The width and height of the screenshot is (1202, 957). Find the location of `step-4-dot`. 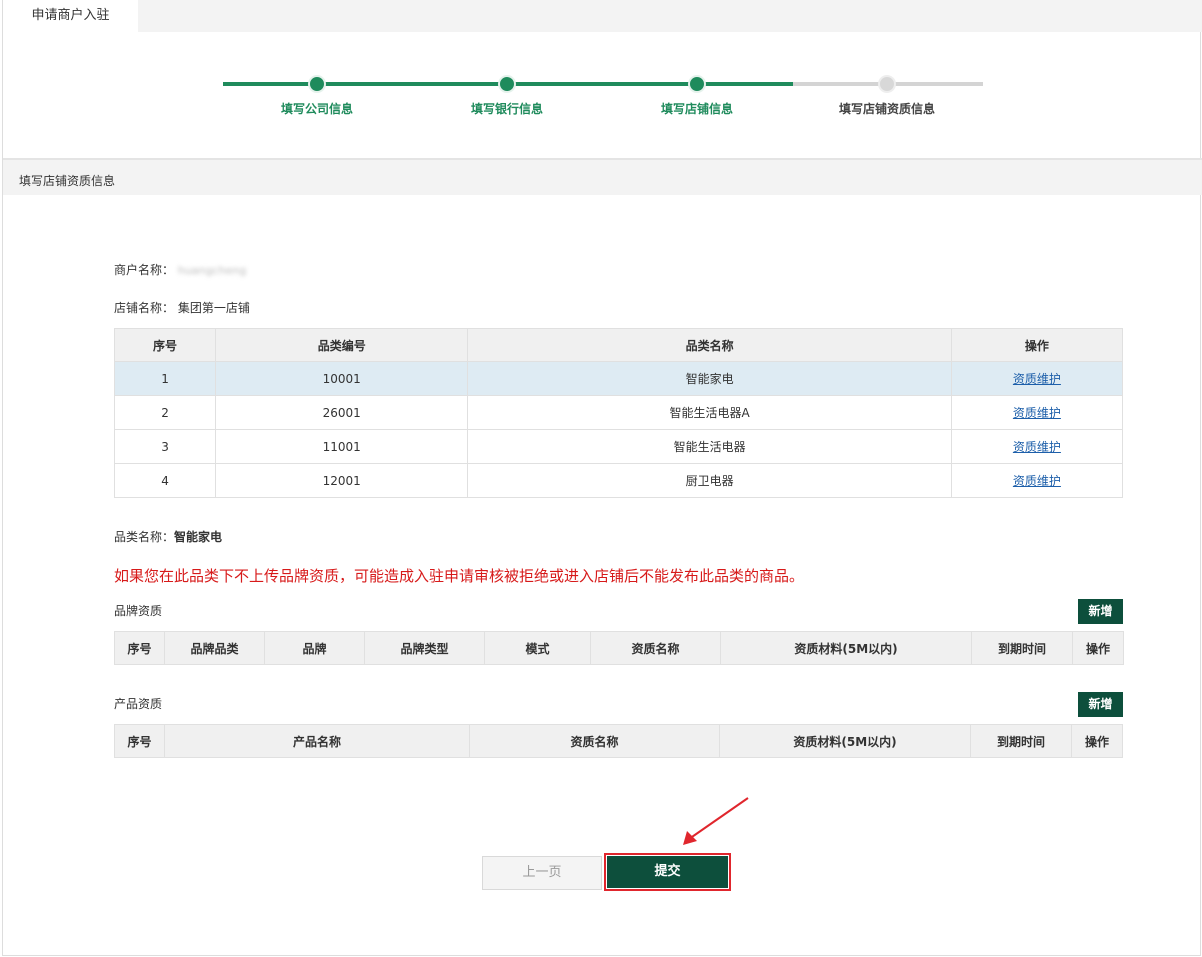

step-4-dot is located at coordinates (887, 84).